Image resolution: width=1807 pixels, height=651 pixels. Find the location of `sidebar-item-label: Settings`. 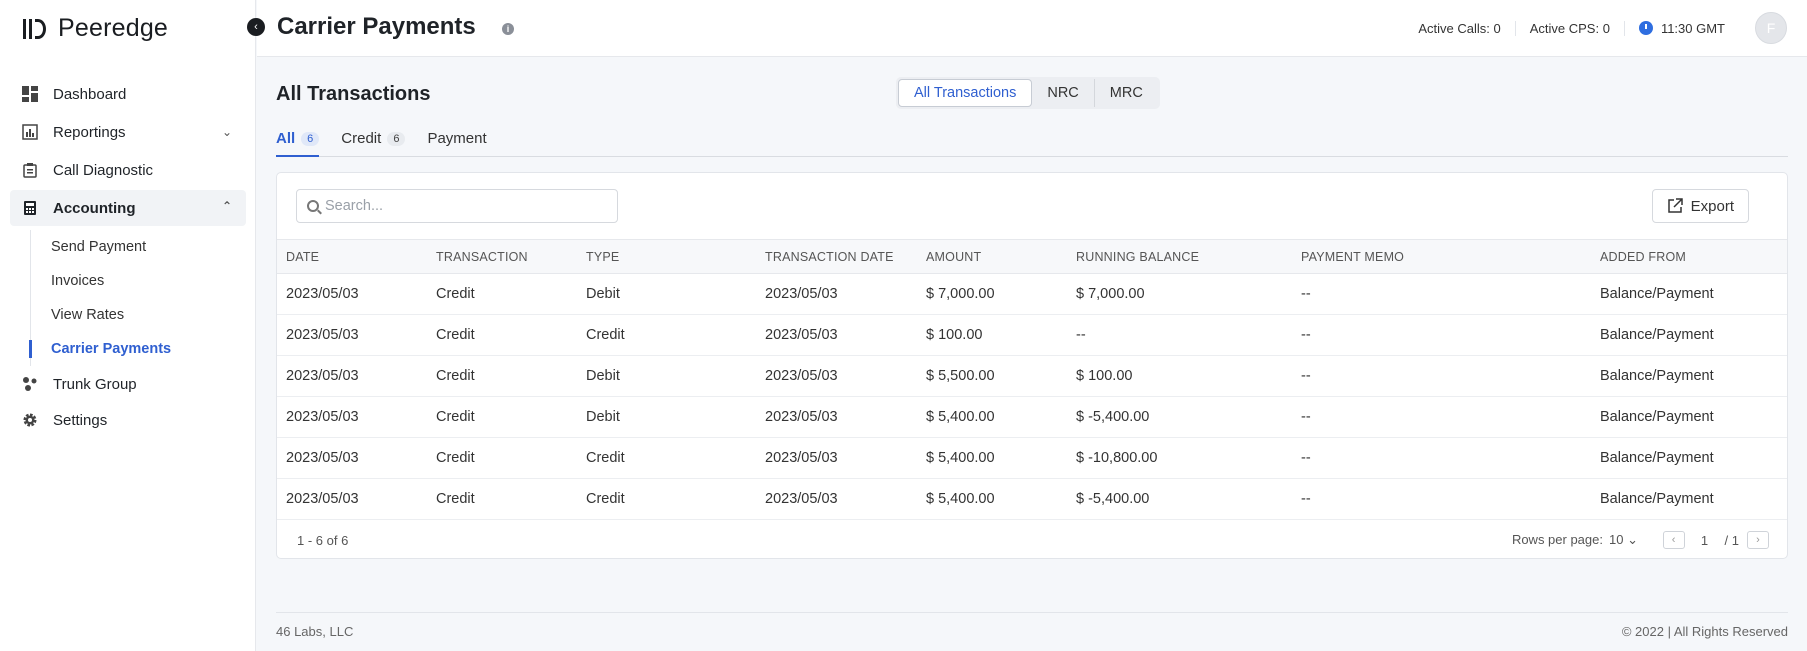

sidebar-item-label: Settings is located at coordinates (80, 420).